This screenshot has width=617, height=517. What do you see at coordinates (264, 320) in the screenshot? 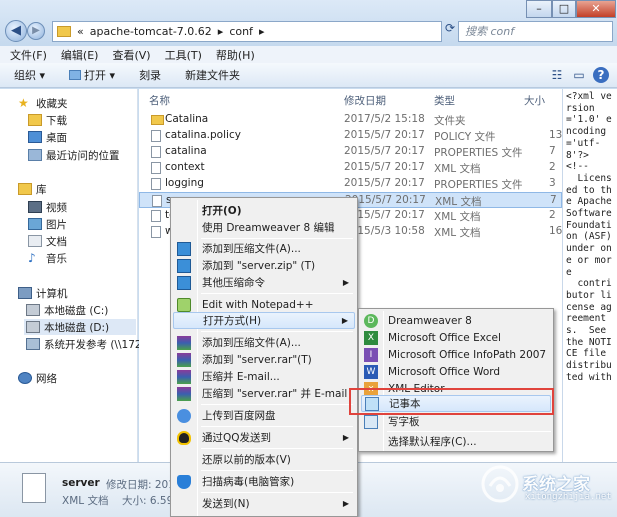
I see `menu-item-open-with: 打开方式(H) ▶` at bounding box center [264, 320].